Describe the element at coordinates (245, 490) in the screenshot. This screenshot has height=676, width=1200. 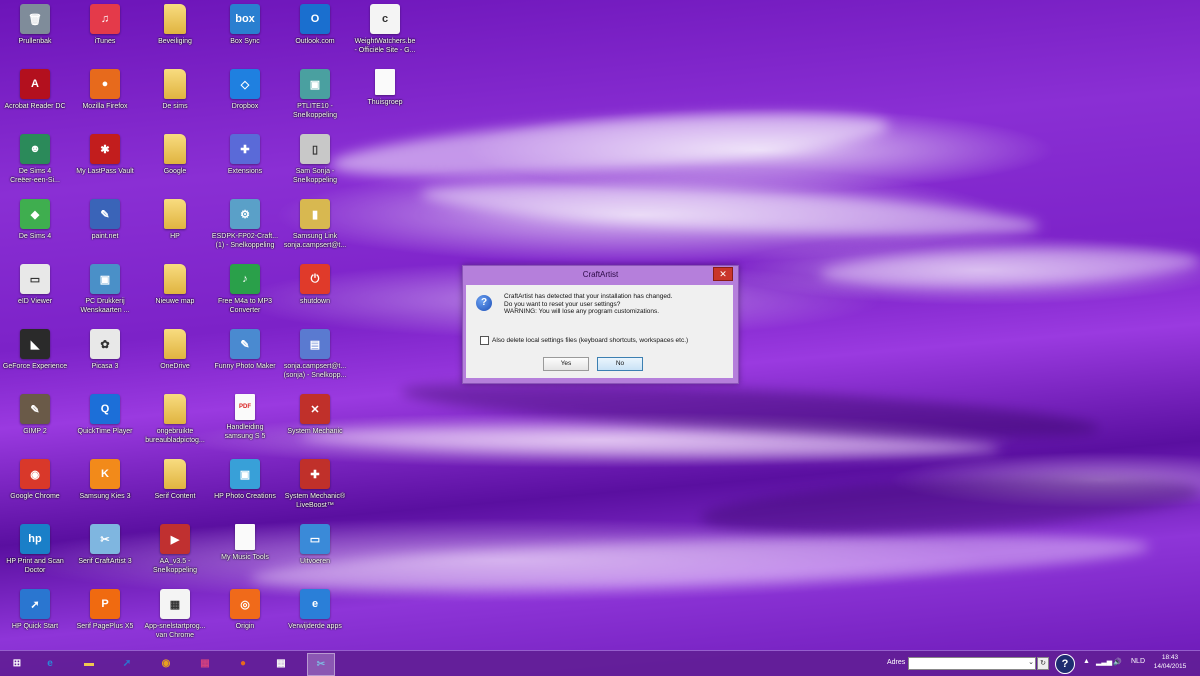
I see `desktop-icon: ▣ HP Photo Creations` at that location.